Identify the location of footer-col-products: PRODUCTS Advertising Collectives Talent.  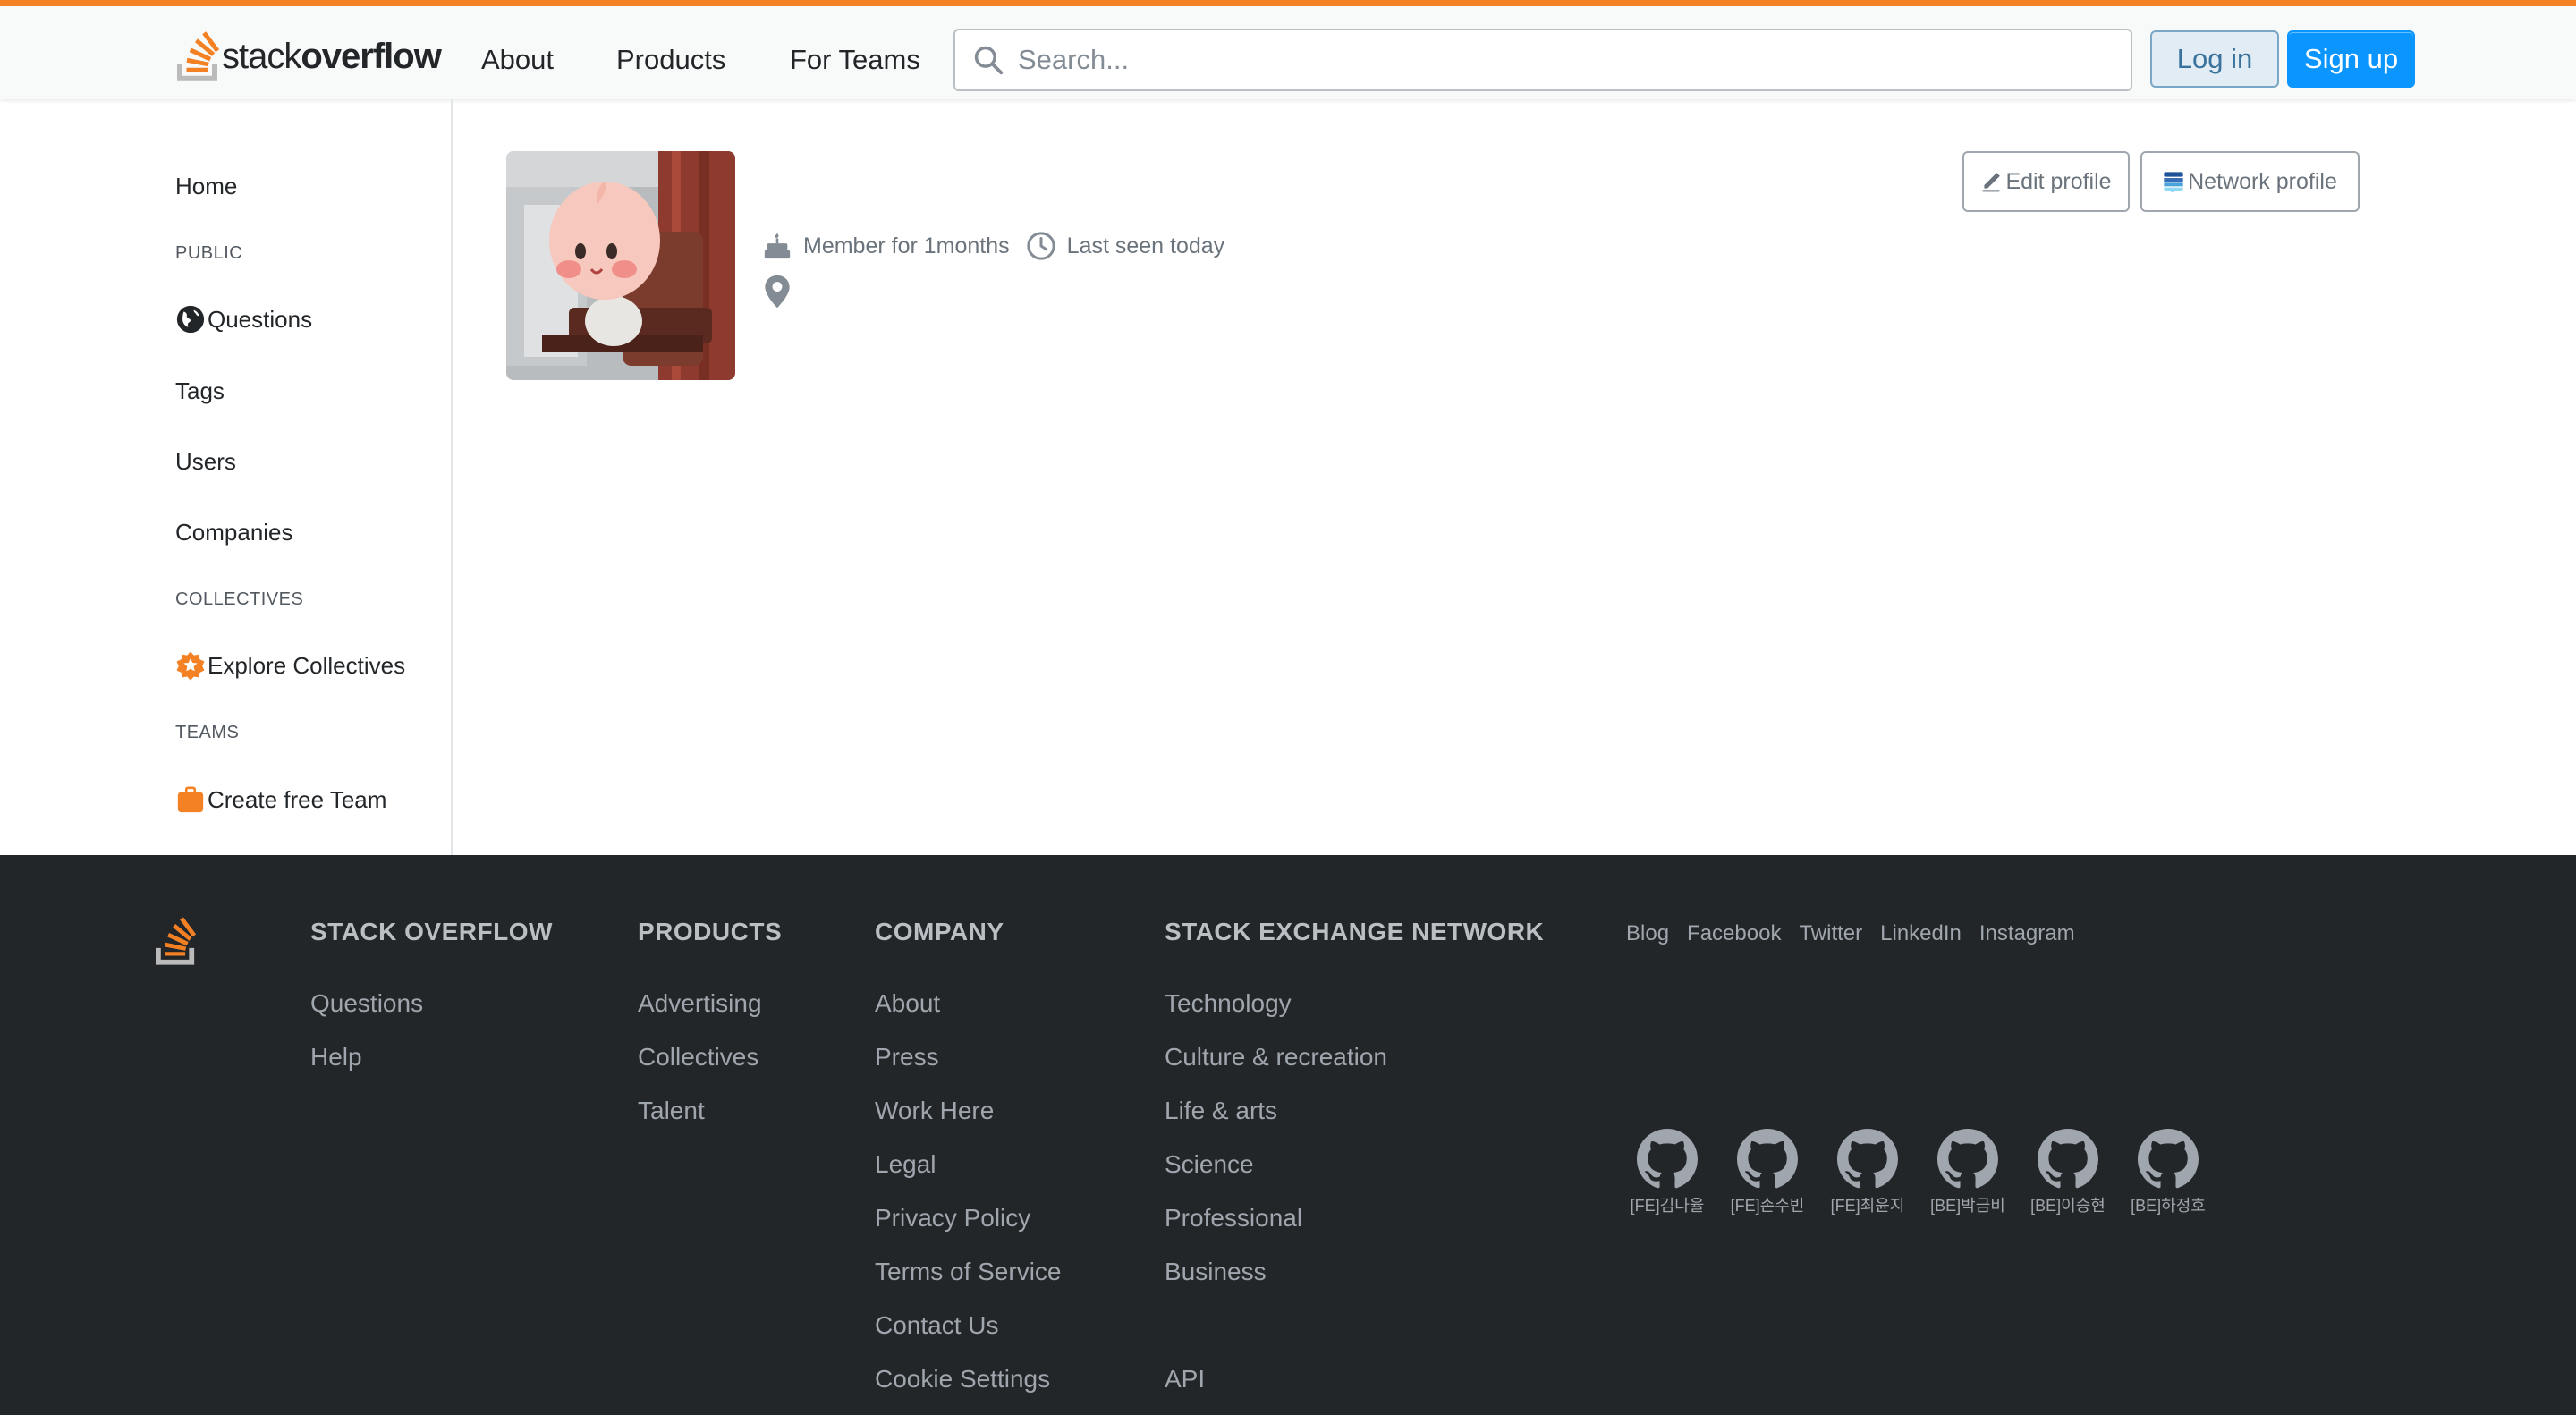
(710, 1026).